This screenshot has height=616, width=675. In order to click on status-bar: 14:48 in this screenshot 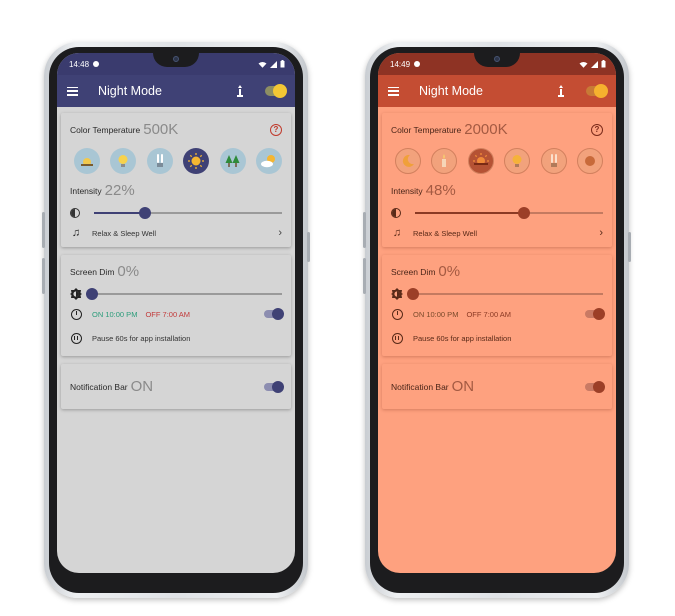, I will do `click(176, 64)`.